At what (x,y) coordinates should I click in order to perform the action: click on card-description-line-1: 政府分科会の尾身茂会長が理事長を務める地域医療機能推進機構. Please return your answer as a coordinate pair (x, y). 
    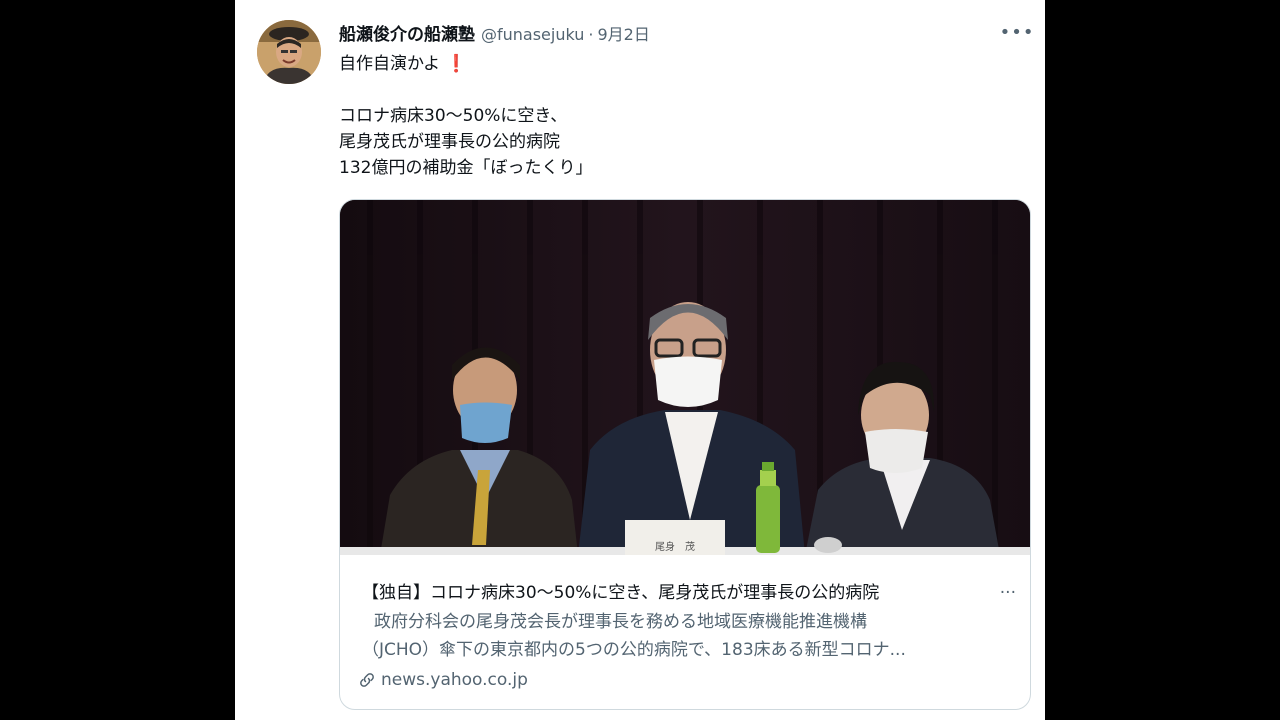
    Looking at the image, I should click on (620, 622).